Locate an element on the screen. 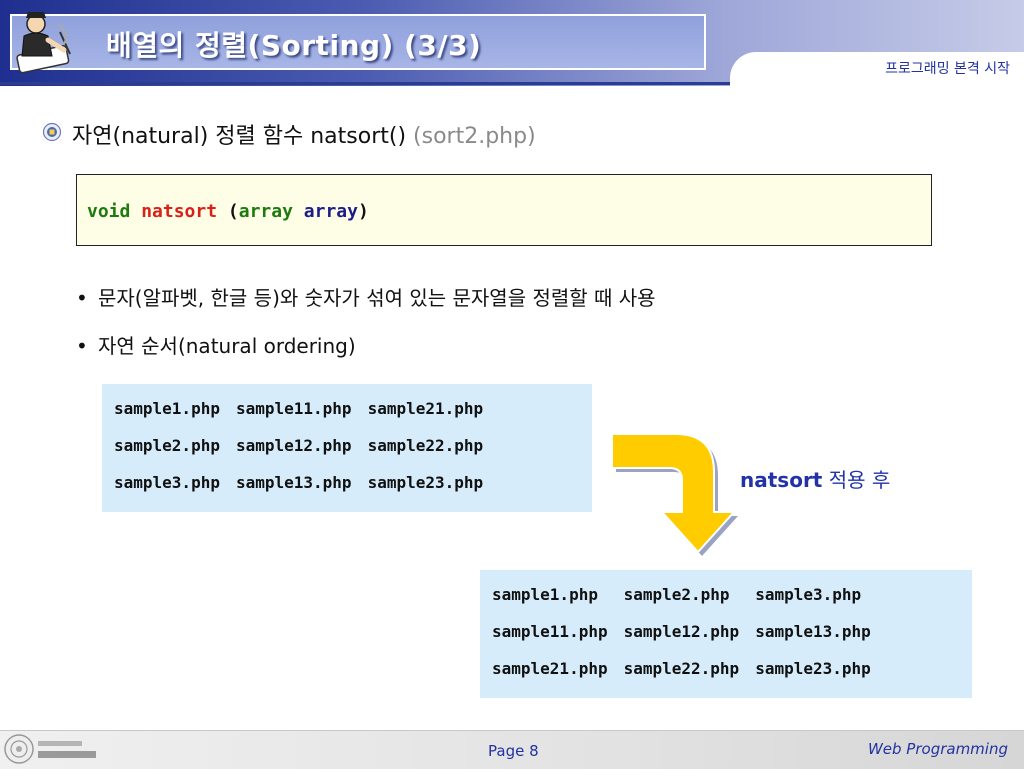 This screenshot has width=1024, height=769. sub-bullet-item: • 자연 순서(natural ordering) is located at coordinates (216, 344).